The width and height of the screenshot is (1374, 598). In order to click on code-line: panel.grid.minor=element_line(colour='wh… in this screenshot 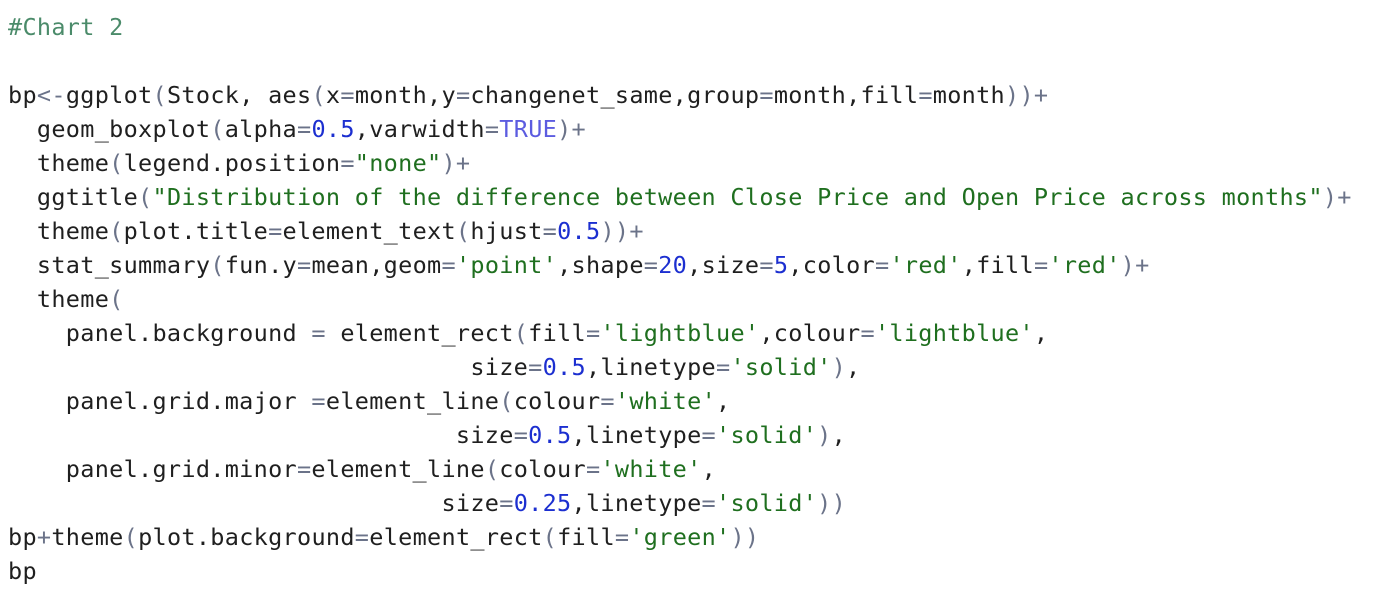, I will do `click(691, 469)`.